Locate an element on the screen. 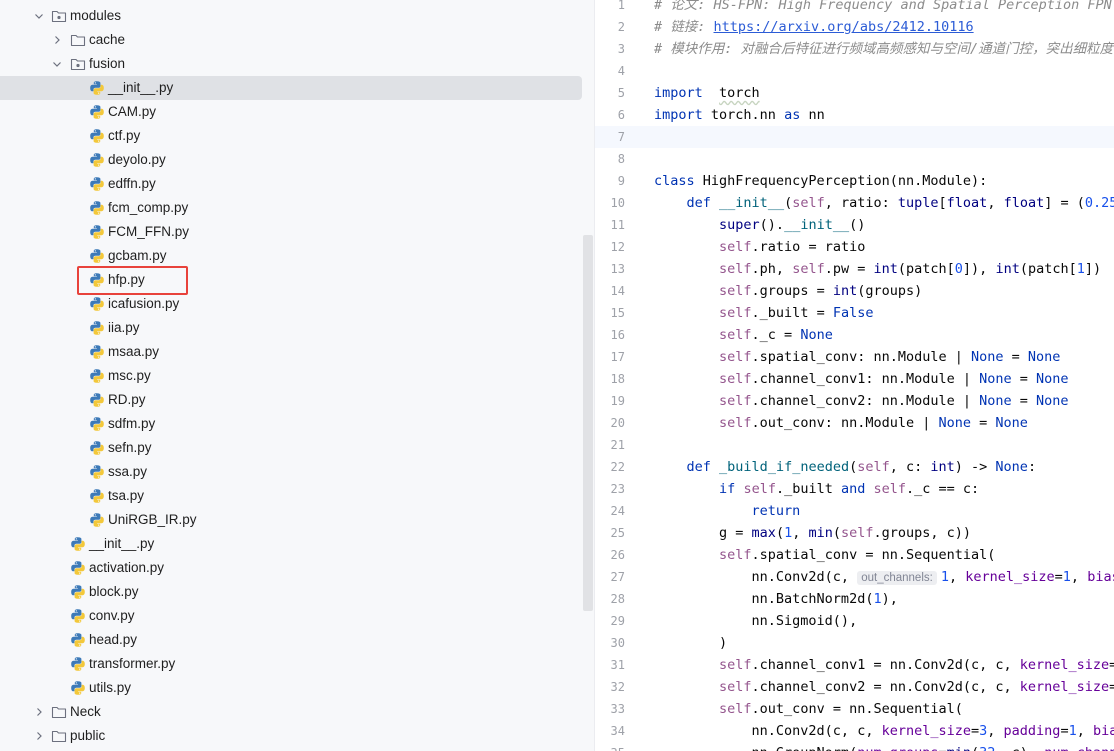 Image resolution: width=1114 pixels, height=751 pixels. code-token: __init__ is located at coordinates (752, 203).